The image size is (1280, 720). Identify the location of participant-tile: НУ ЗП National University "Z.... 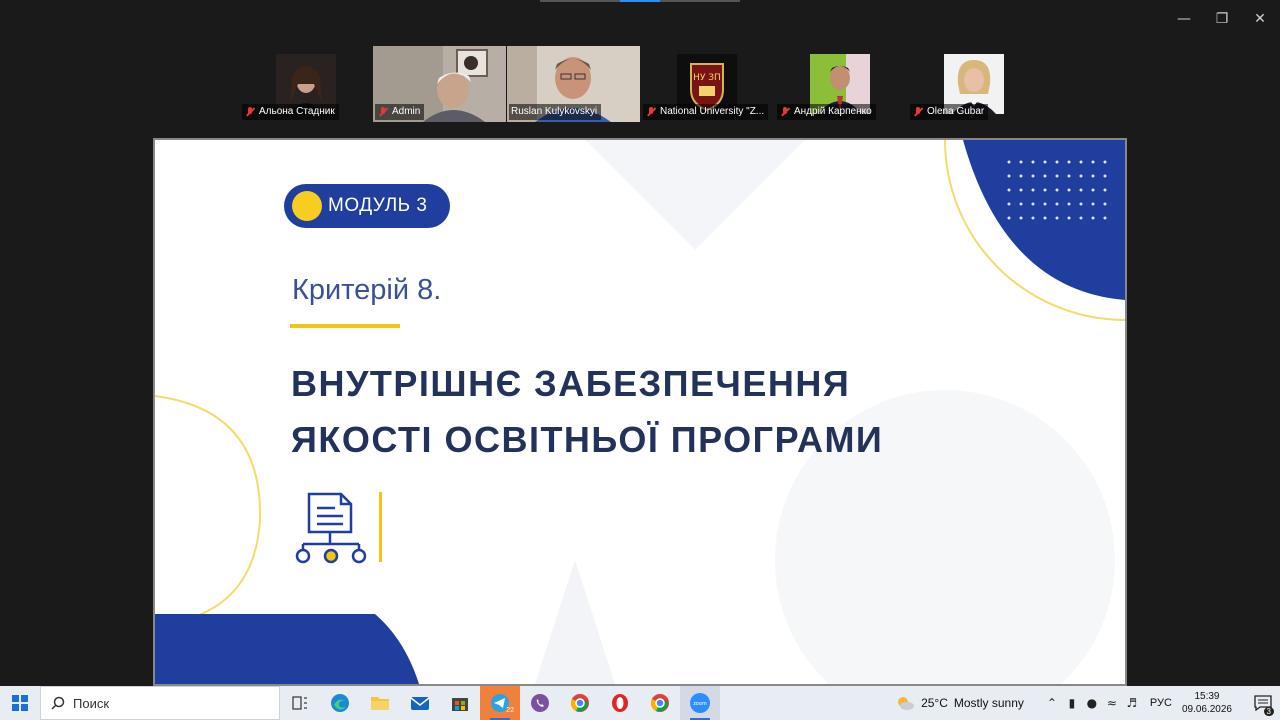
(707, 84).